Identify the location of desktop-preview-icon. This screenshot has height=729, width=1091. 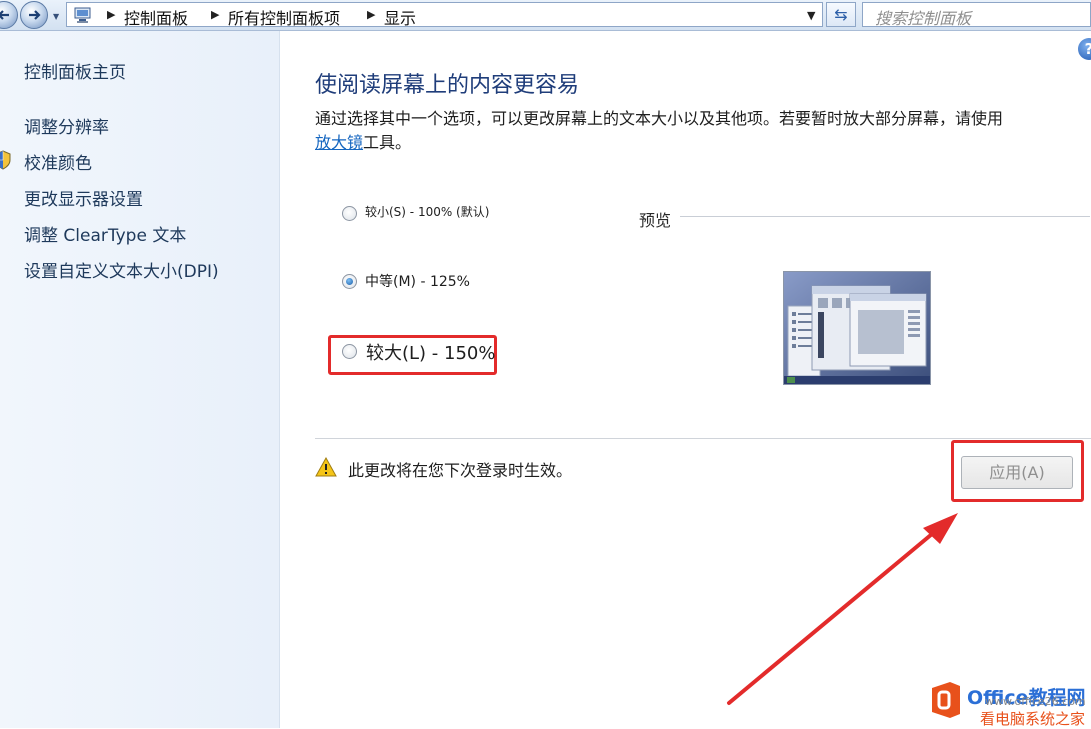
(857, 328).